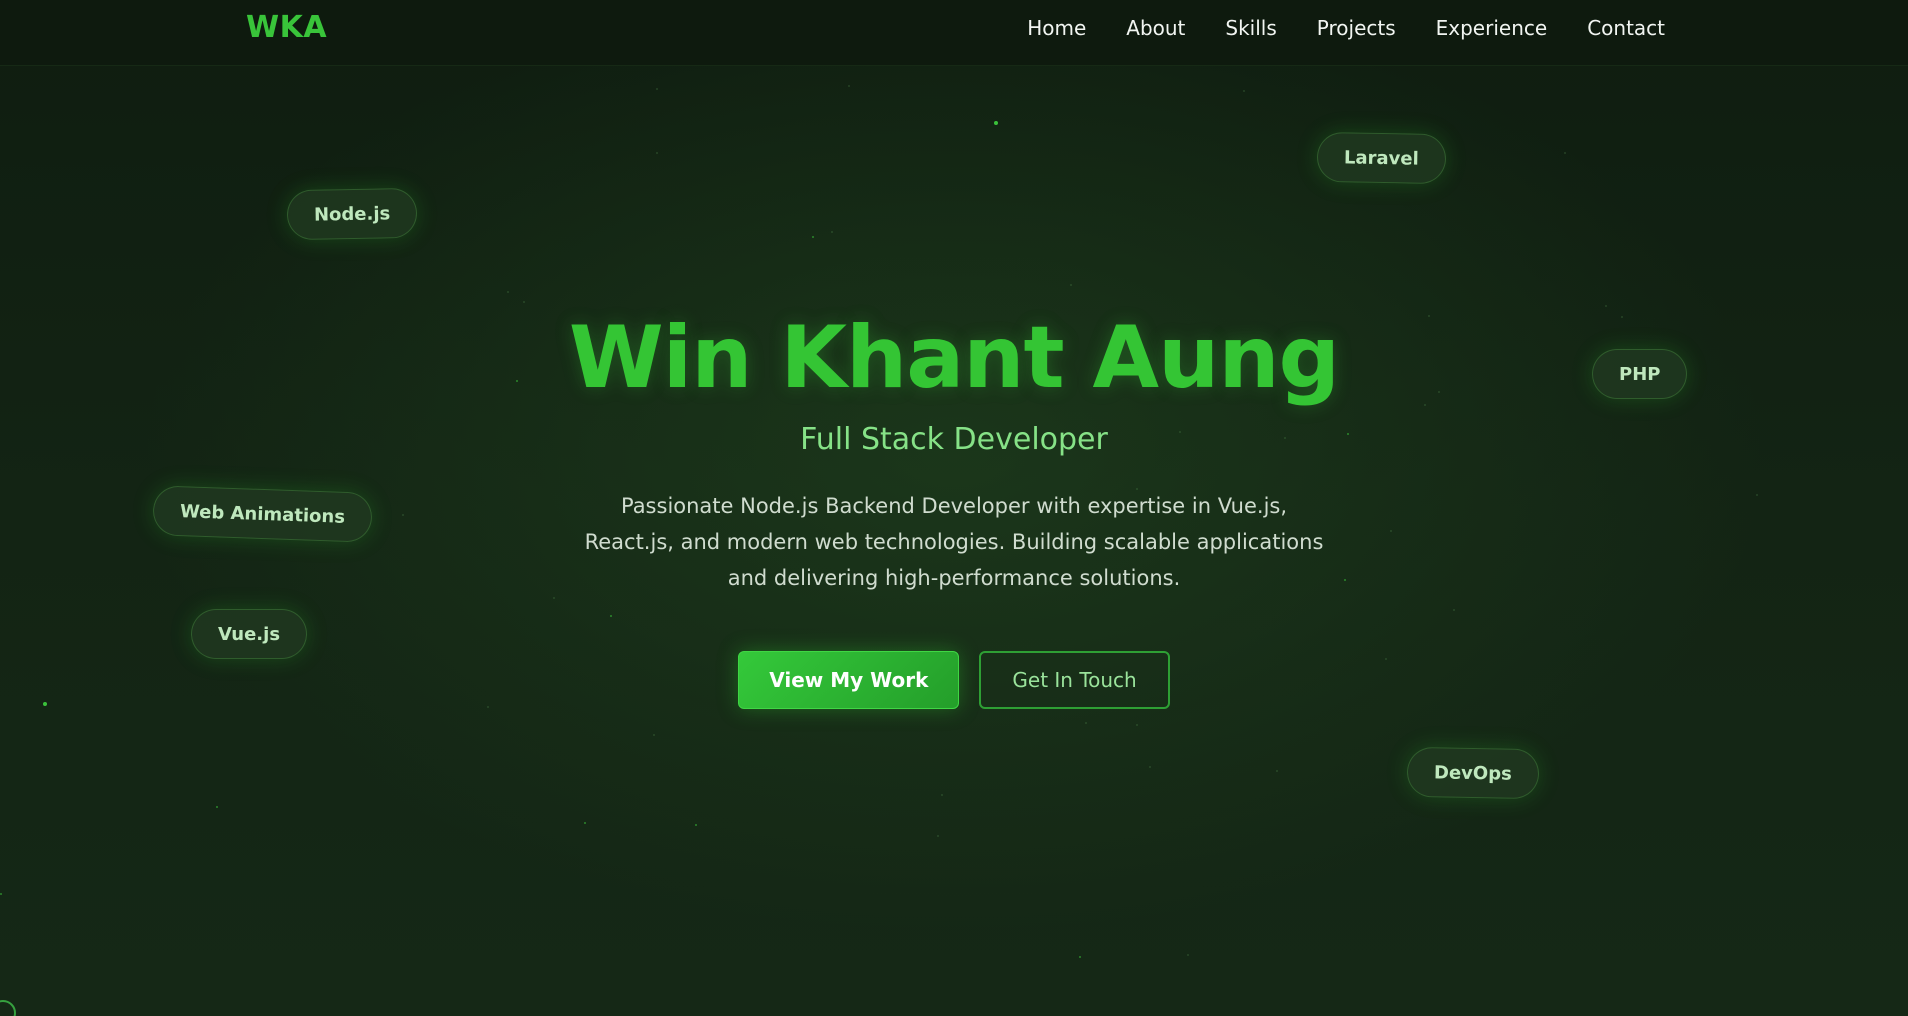  Describe the element at coordinates (849, 680) in the screenshot. I see `view-my-work-button: View My Work` at that location.